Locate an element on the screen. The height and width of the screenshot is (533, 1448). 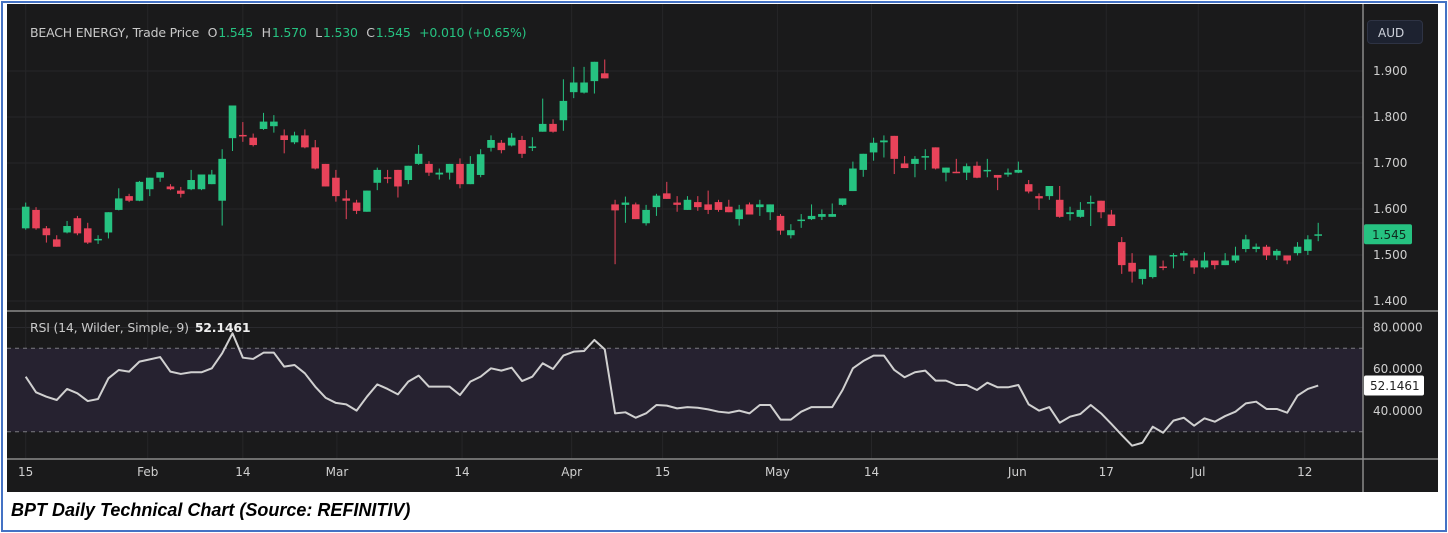
open-value: 1.545 is located at coordinates (236, 32).